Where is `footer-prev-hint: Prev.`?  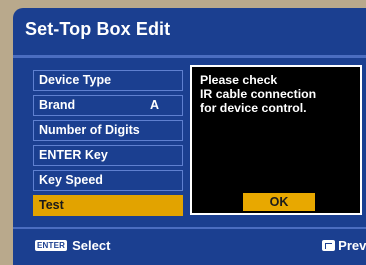
footer-prev-hint: Prev. is located at coordinates (344, 245).